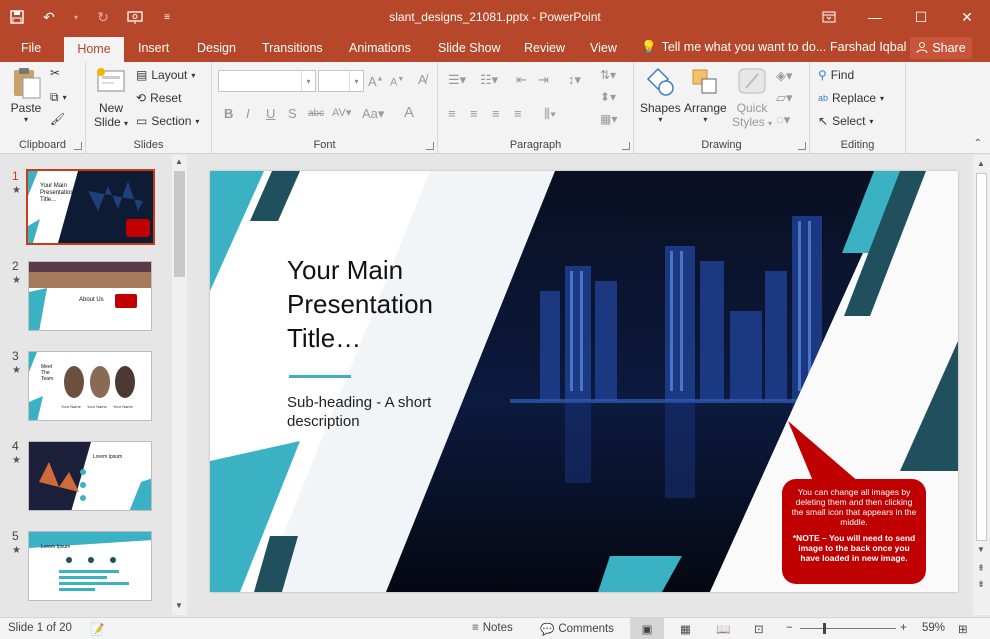 This screenshot has height=639, width=990. What do you see at coordinates (153, 51) in the screenshot?
I see `tab-insert: Insert` at bounding box center [153, 51].